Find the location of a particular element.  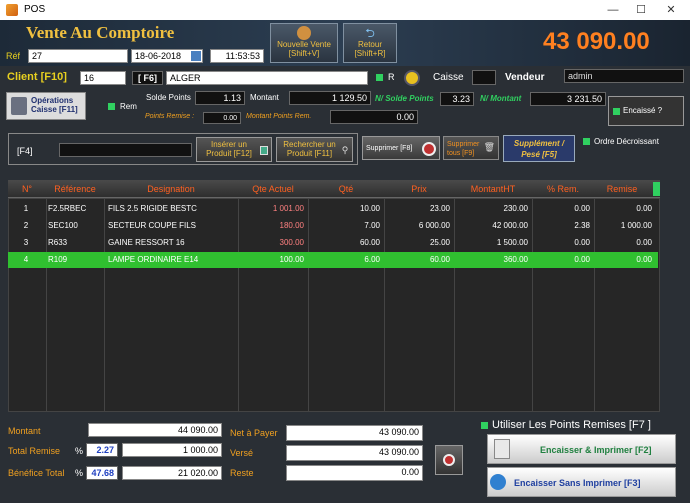

close-button: ✕ is located at coordinates (671, 10).